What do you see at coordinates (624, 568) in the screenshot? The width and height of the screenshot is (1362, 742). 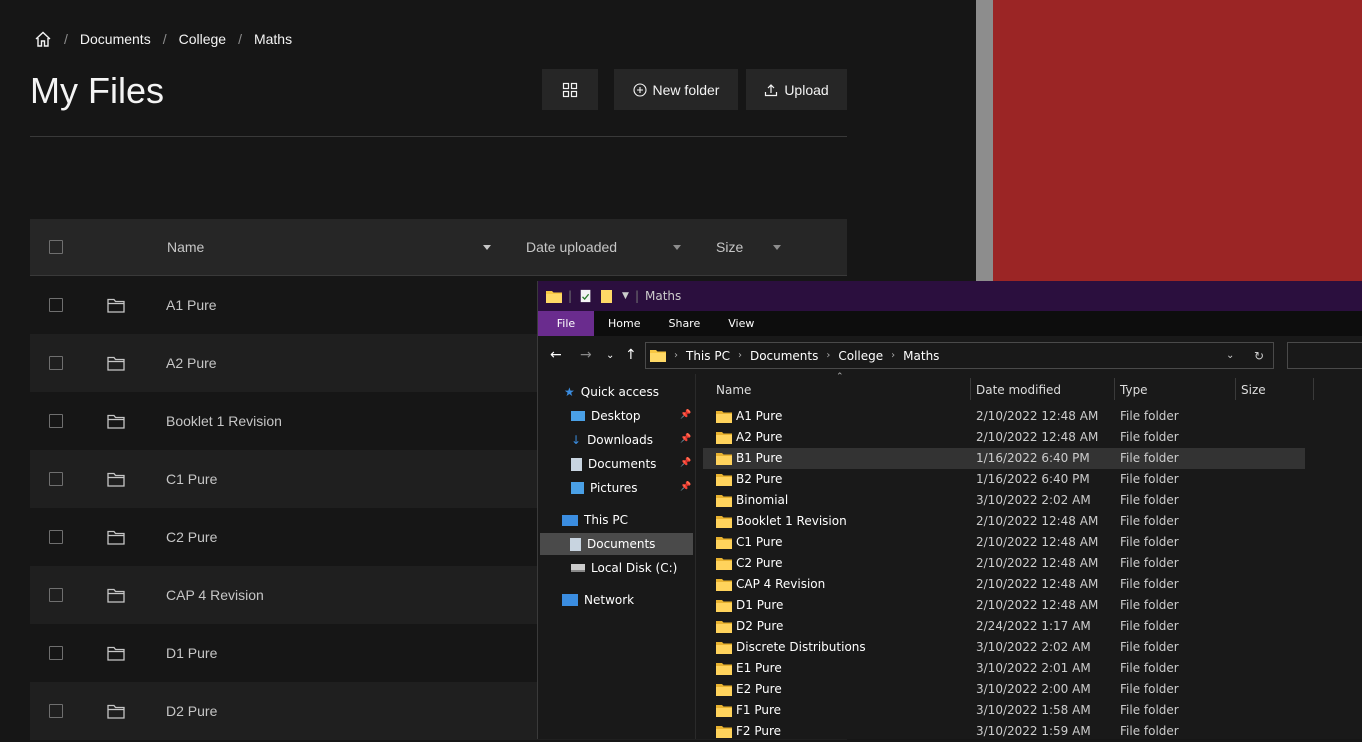 I see `nav-local-disk: Local Disk (C:)` at bounding box center [624, 568].